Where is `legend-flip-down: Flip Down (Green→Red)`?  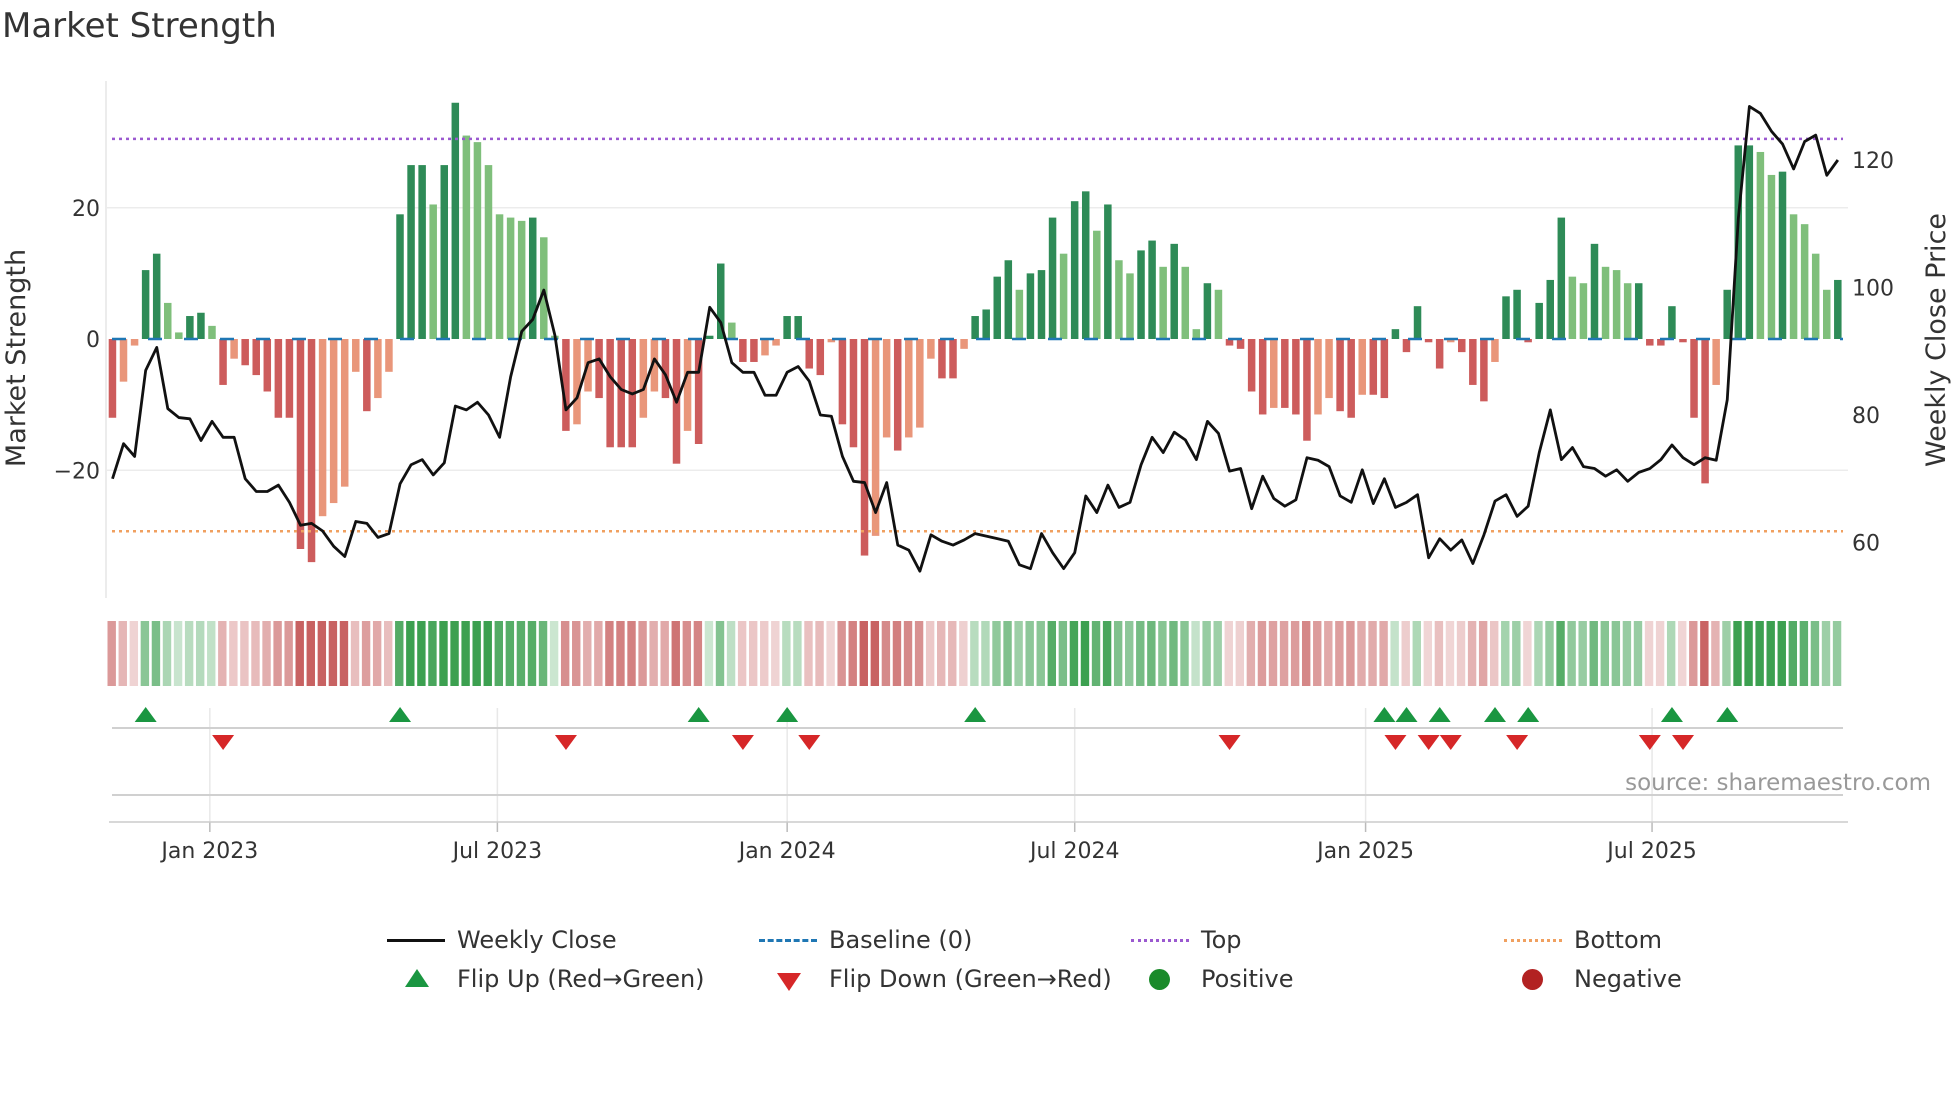 legend-flip-down: Flip Down (Green→Red) is located at coordinates (935, 979).